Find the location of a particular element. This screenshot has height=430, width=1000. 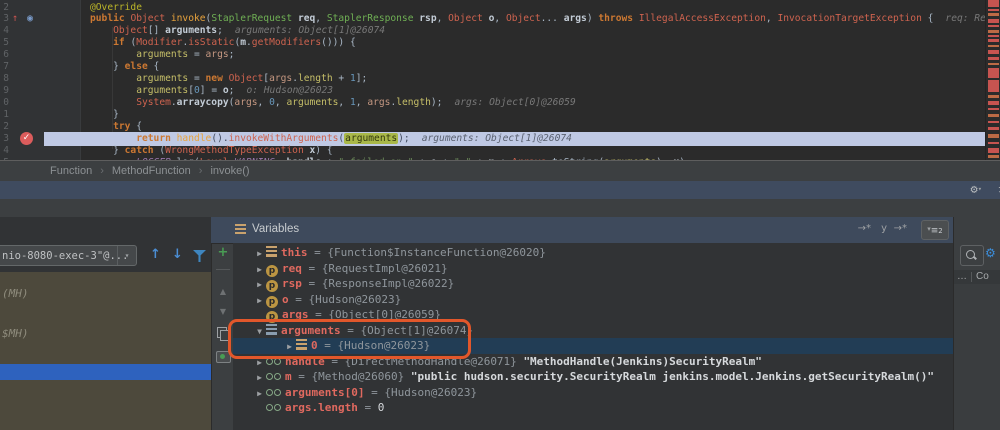

code-token: invokeWithArguments is located at coordinates (283, 138).